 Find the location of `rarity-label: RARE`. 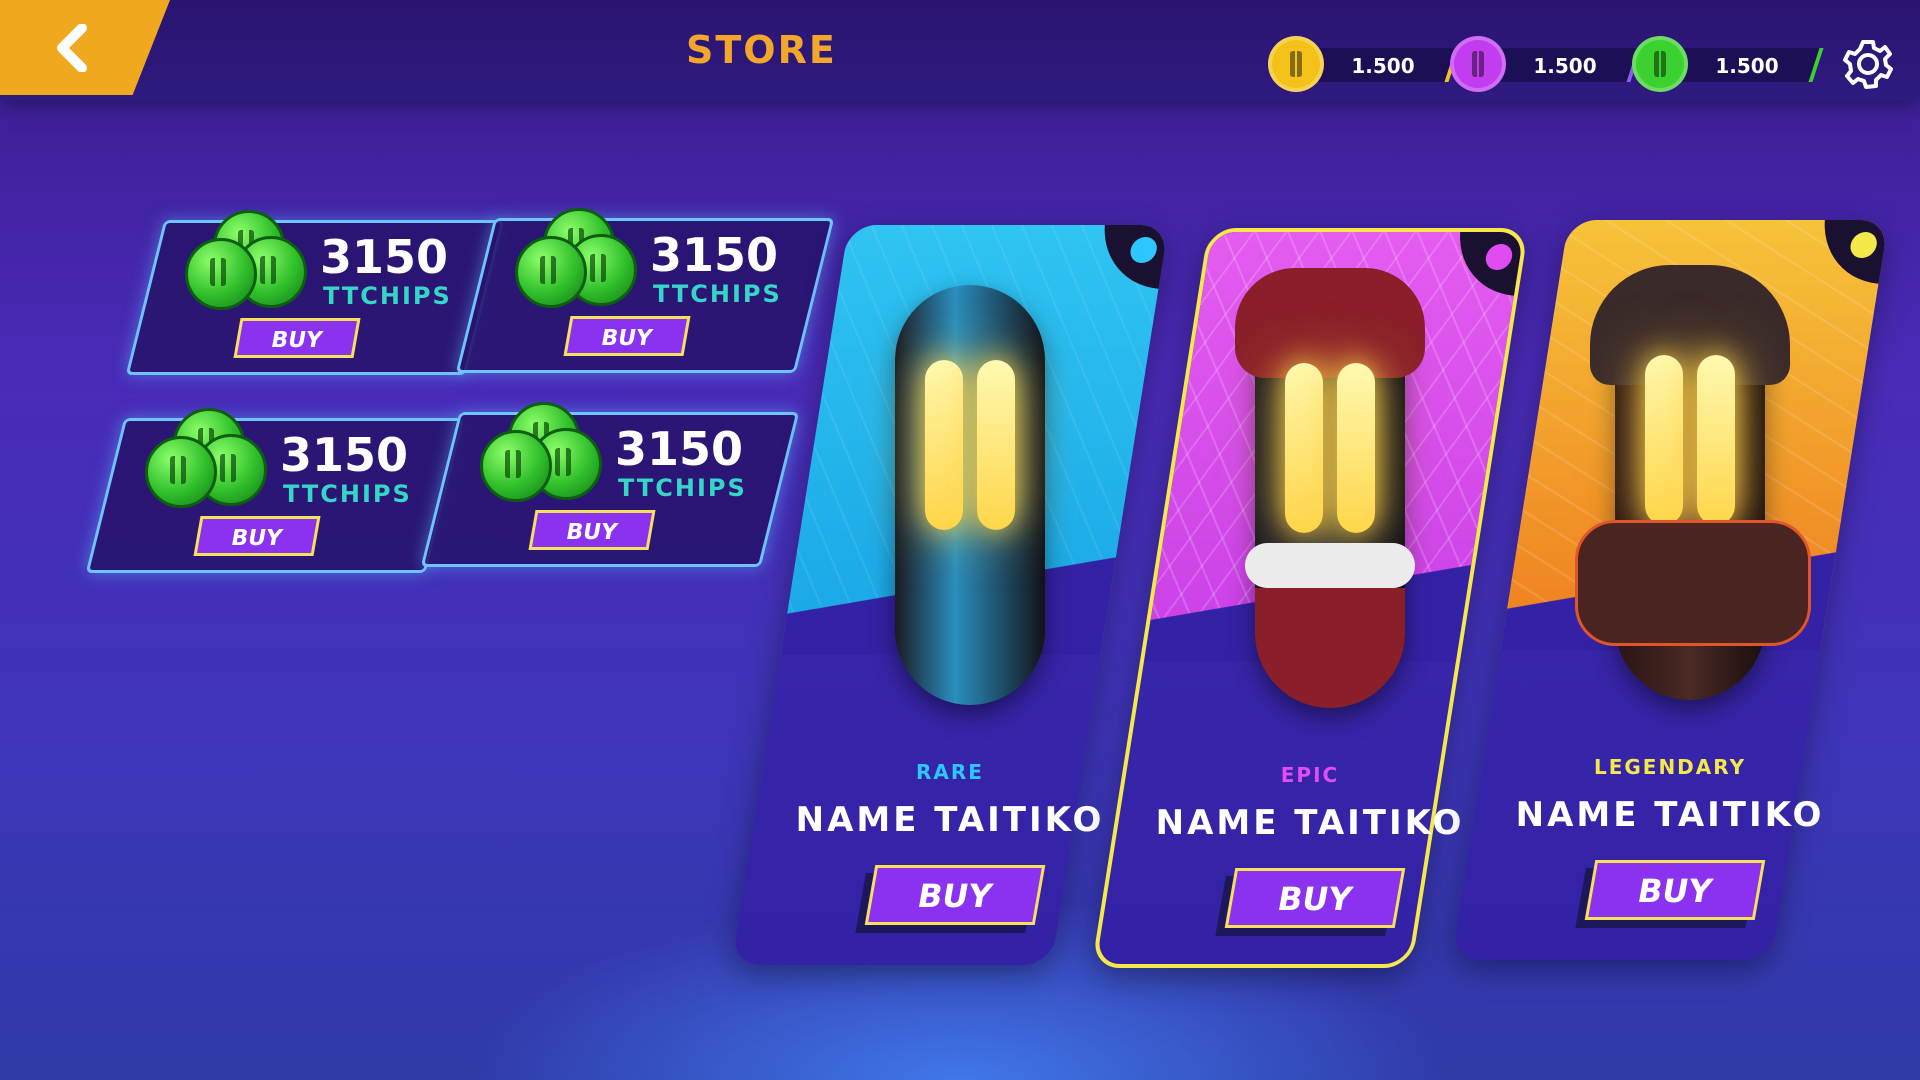

rarity-label: RARE is located at coordinates (950, 772).